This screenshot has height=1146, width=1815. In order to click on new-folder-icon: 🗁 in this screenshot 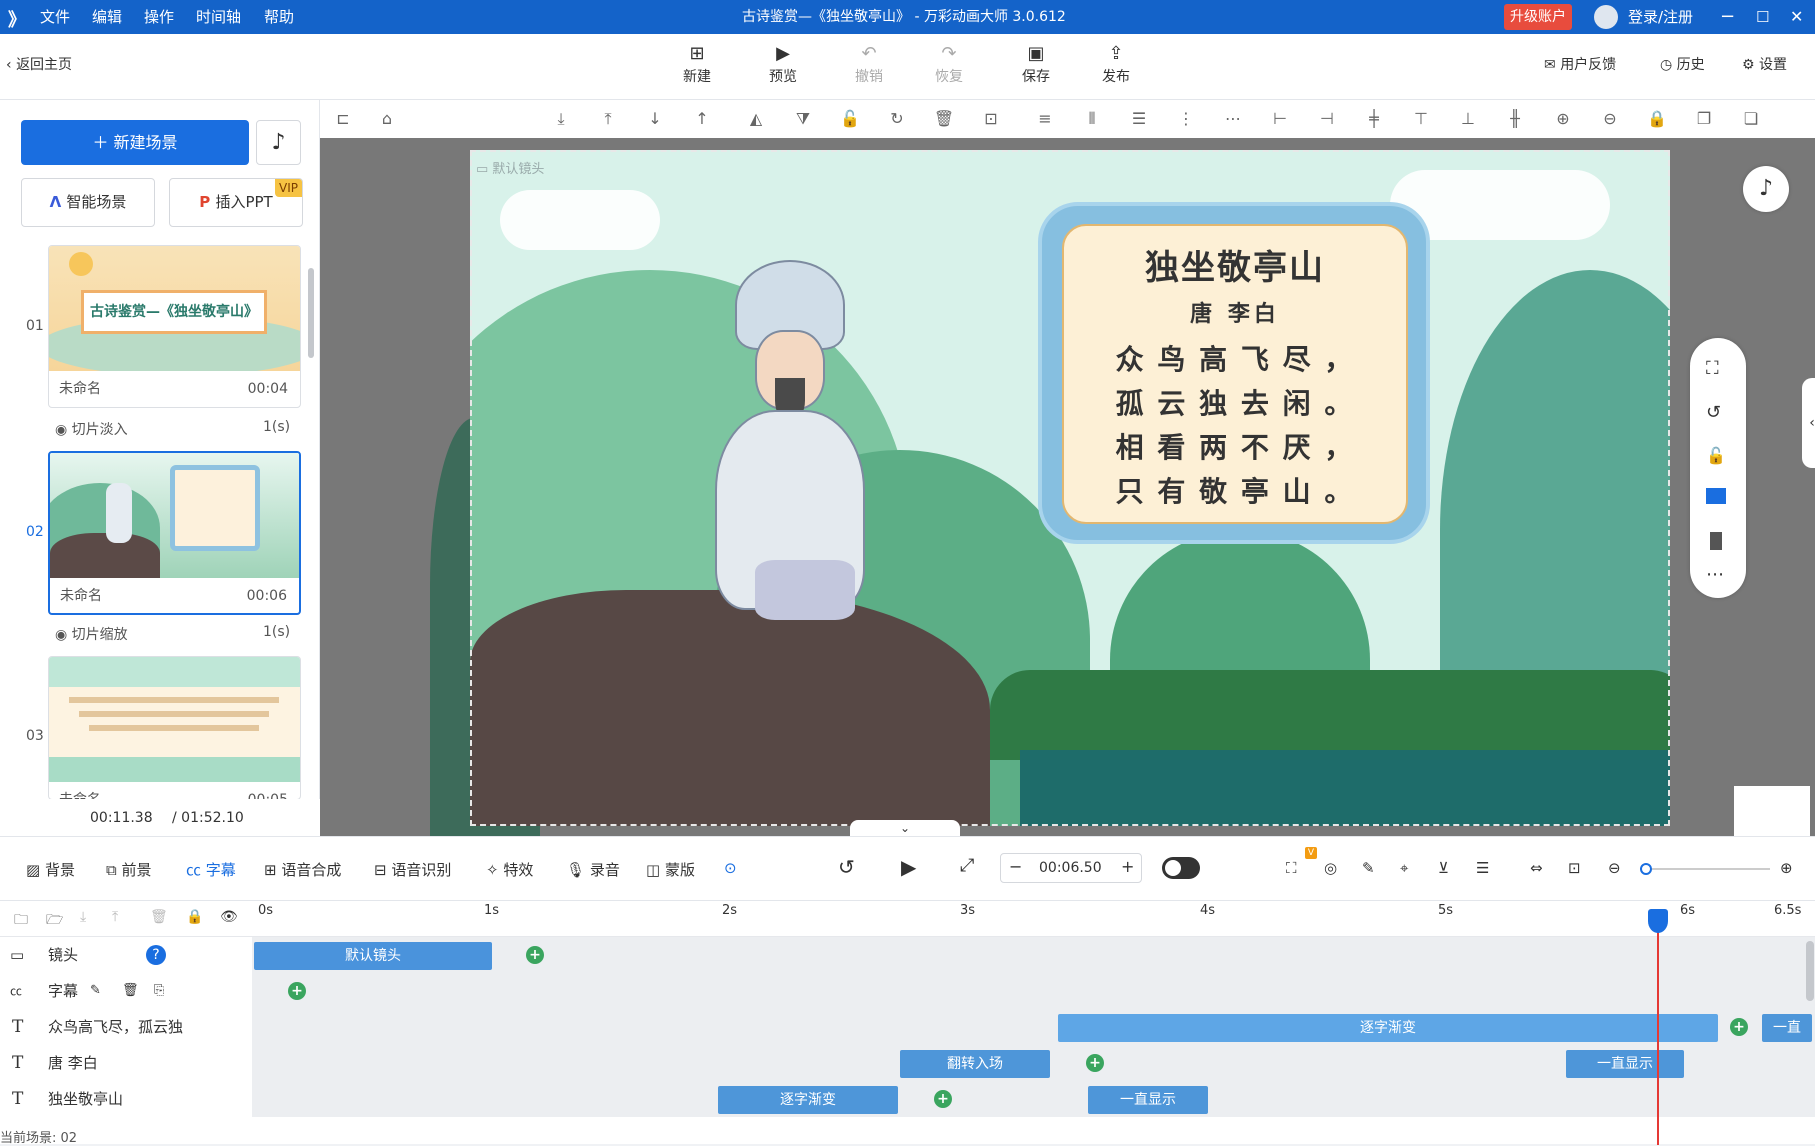, I will do `click(54, 921)`.